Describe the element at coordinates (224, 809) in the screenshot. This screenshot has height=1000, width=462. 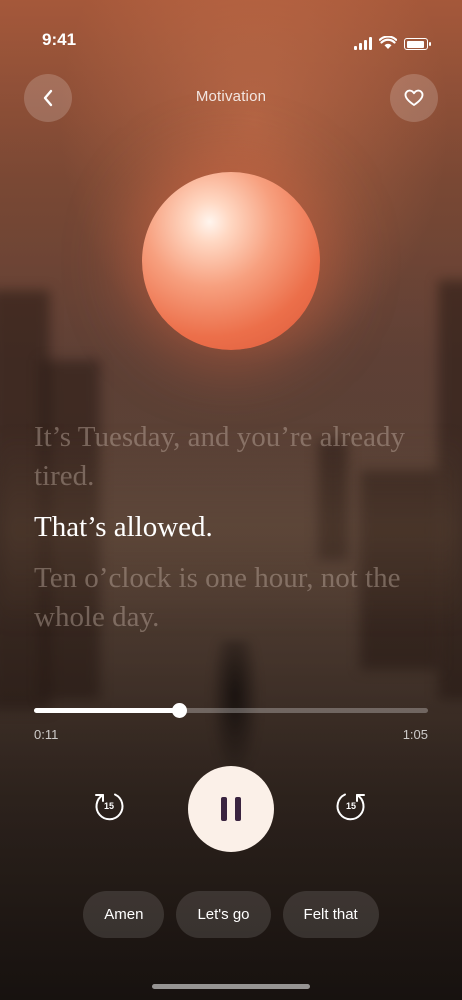
I see `pause-icon` at that location.